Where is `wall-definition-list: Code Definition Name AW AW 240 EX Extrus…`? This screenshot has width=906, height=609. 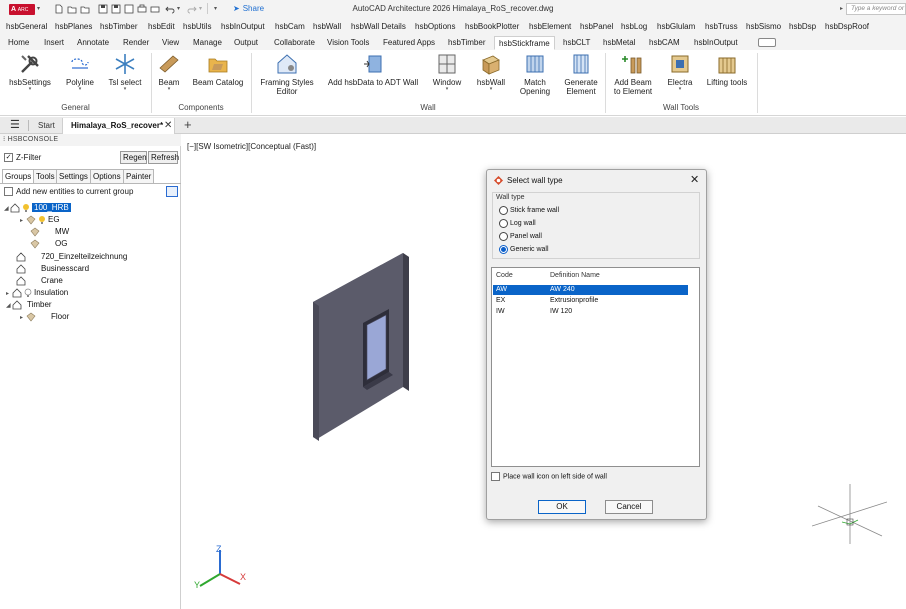 wall-definition-list: Code Definition Name AW AW 240 EX Extrus… is located at coordinates (595, 367).